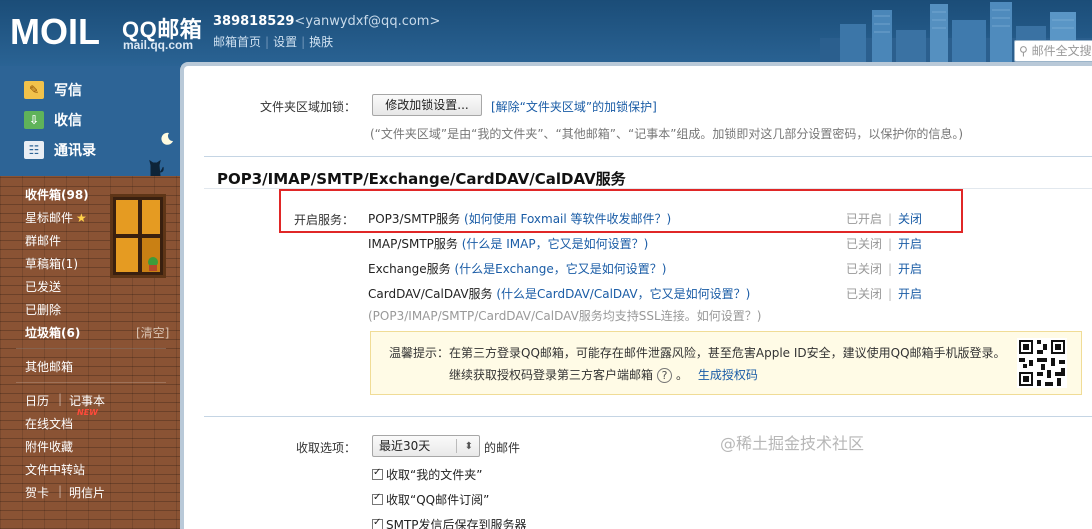  Describe the element at coordinates (34, 120) in the screenshot. I see `inbox-download-icon: ⇩` at that location.